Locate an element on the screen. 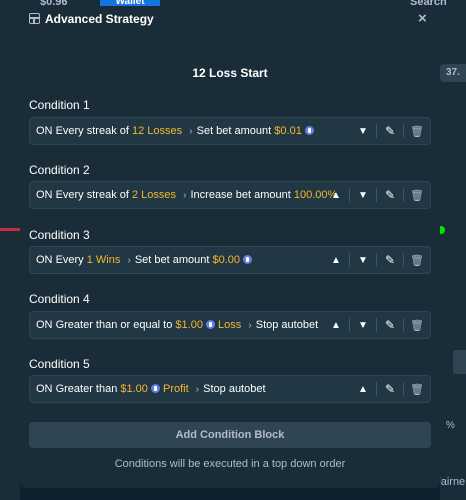 The width and height of the screenshot is (466, 500). condition-2-on: ON is located at coordinates (44, 195).